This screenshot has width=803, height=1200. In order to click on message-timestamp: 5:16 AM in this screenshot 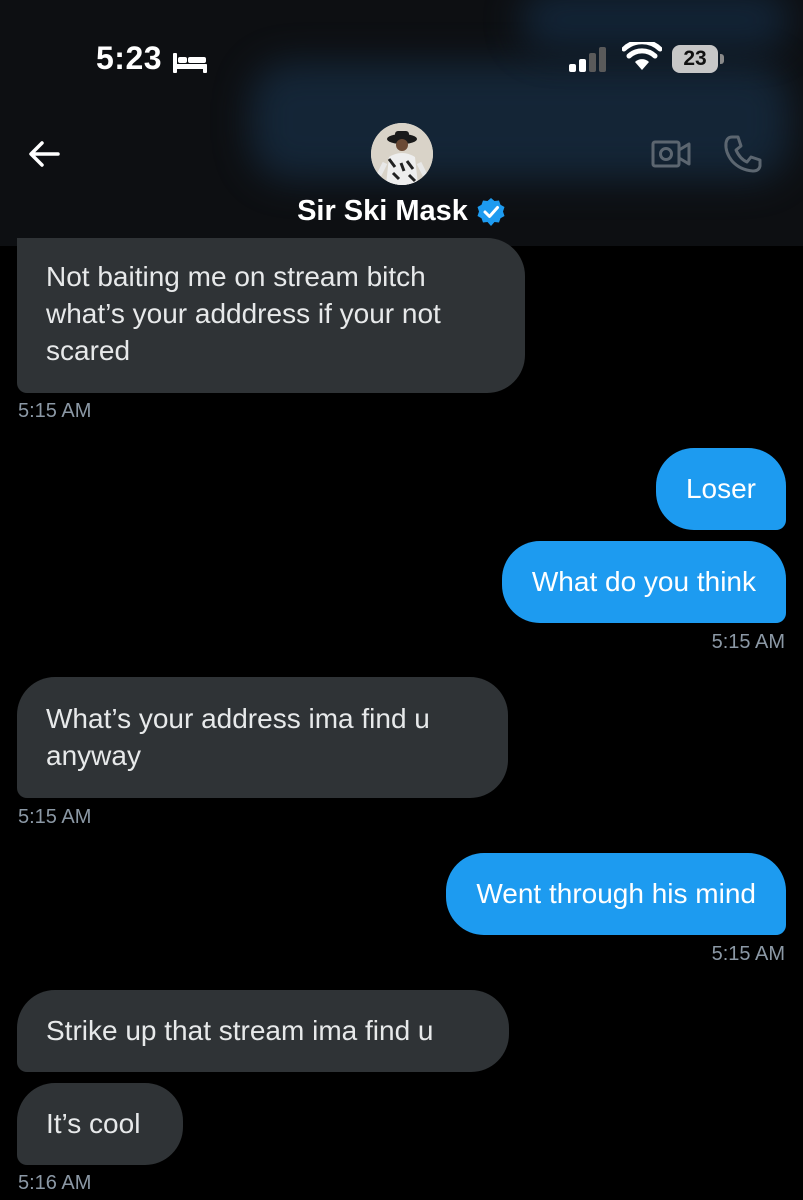, I will do `click(55, 1183)`.